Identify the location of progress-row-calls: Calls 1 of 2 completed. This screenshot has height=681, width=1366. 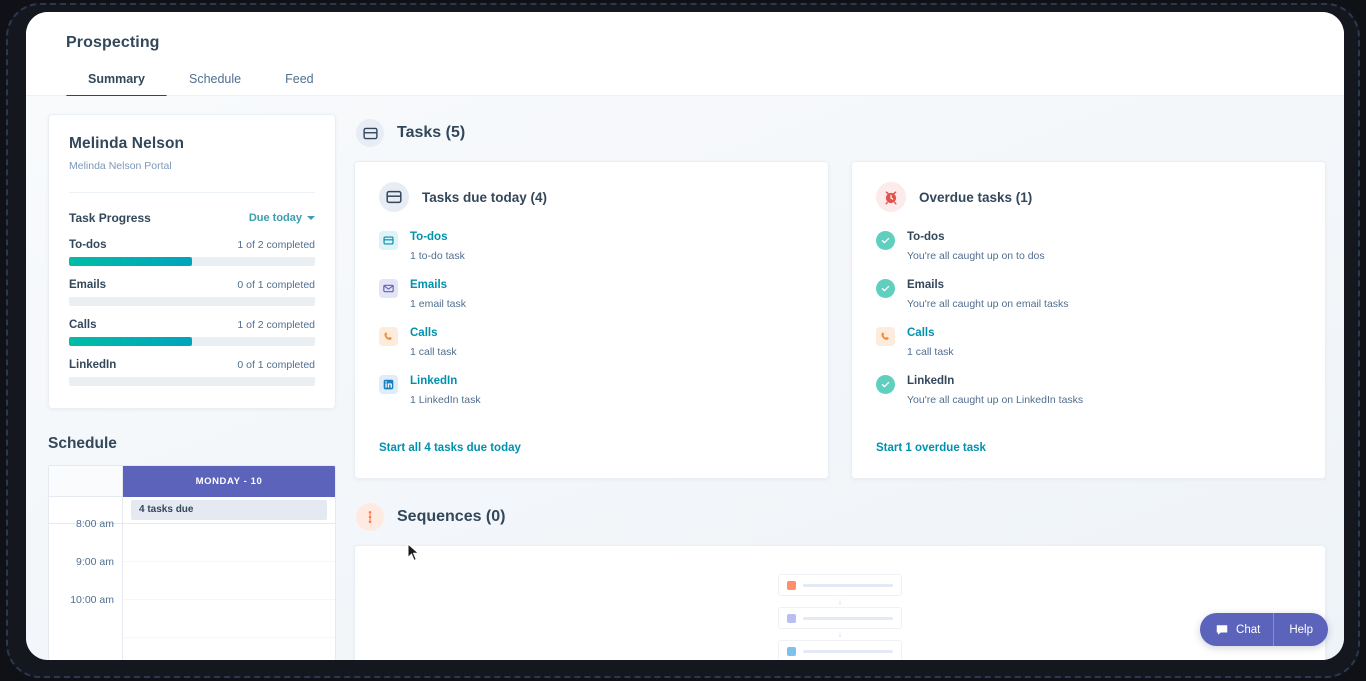
(192, 332).